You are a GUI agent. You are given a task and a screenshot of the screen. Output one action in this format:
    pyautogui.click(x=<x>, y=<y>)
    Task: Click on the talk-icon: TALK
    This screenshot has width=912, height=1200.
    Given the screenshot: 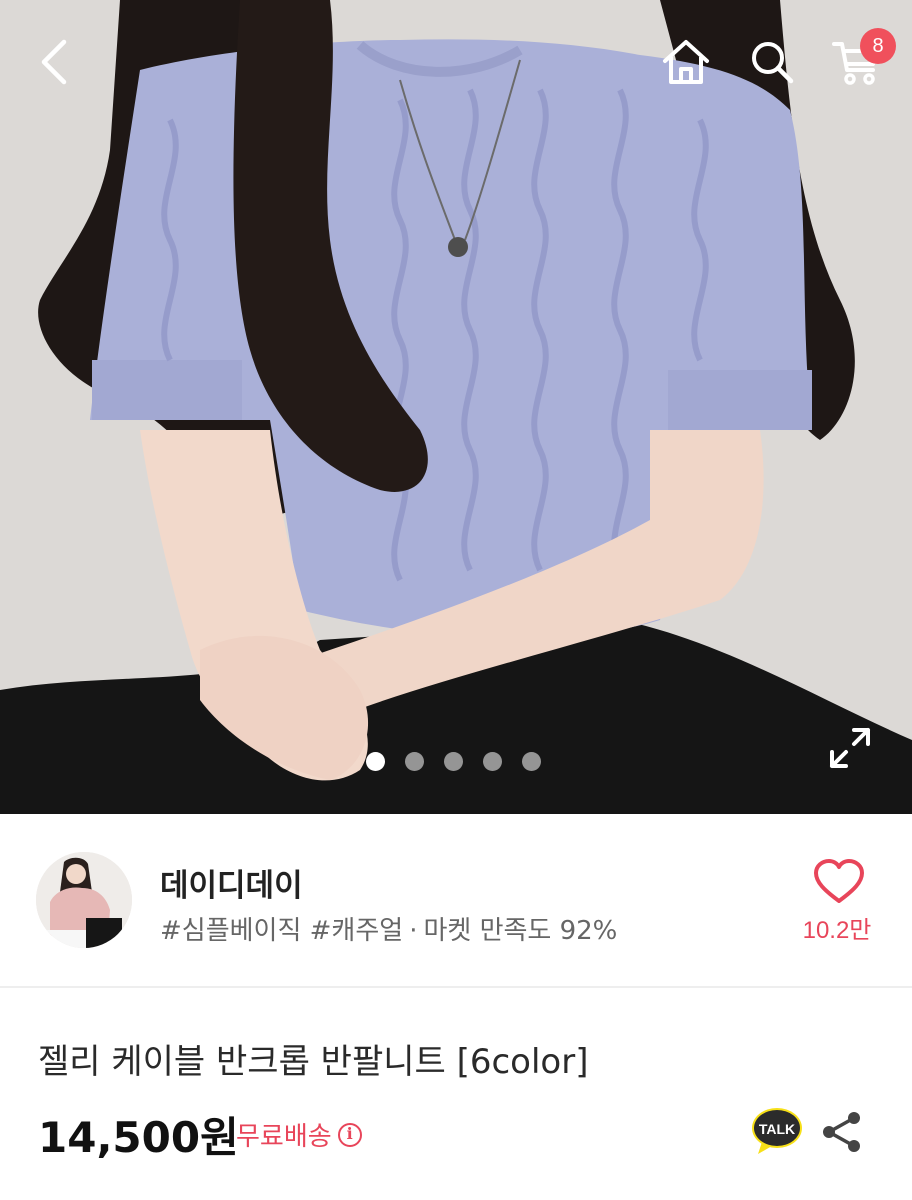 What is the action you would take?
    pyautogui.click(x=777, y=1131)
    